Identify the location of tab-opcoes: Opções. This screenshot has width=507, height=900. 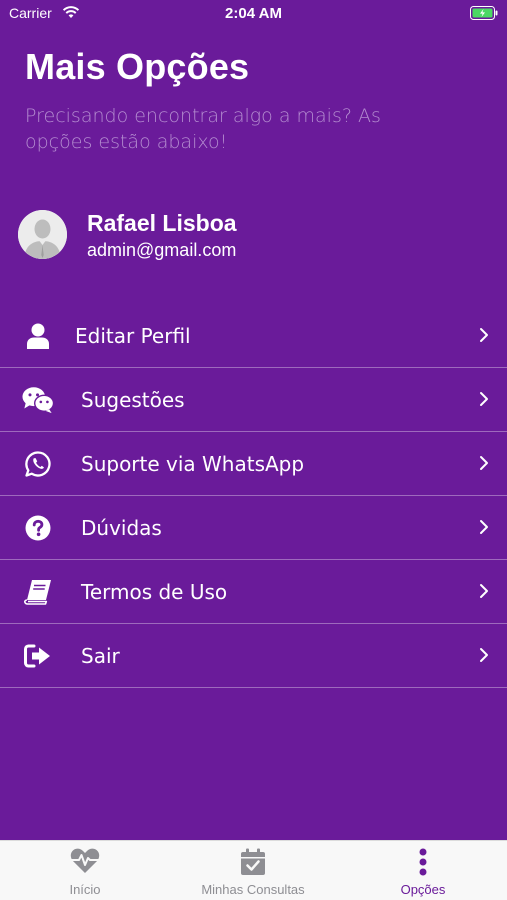
(423, 870).